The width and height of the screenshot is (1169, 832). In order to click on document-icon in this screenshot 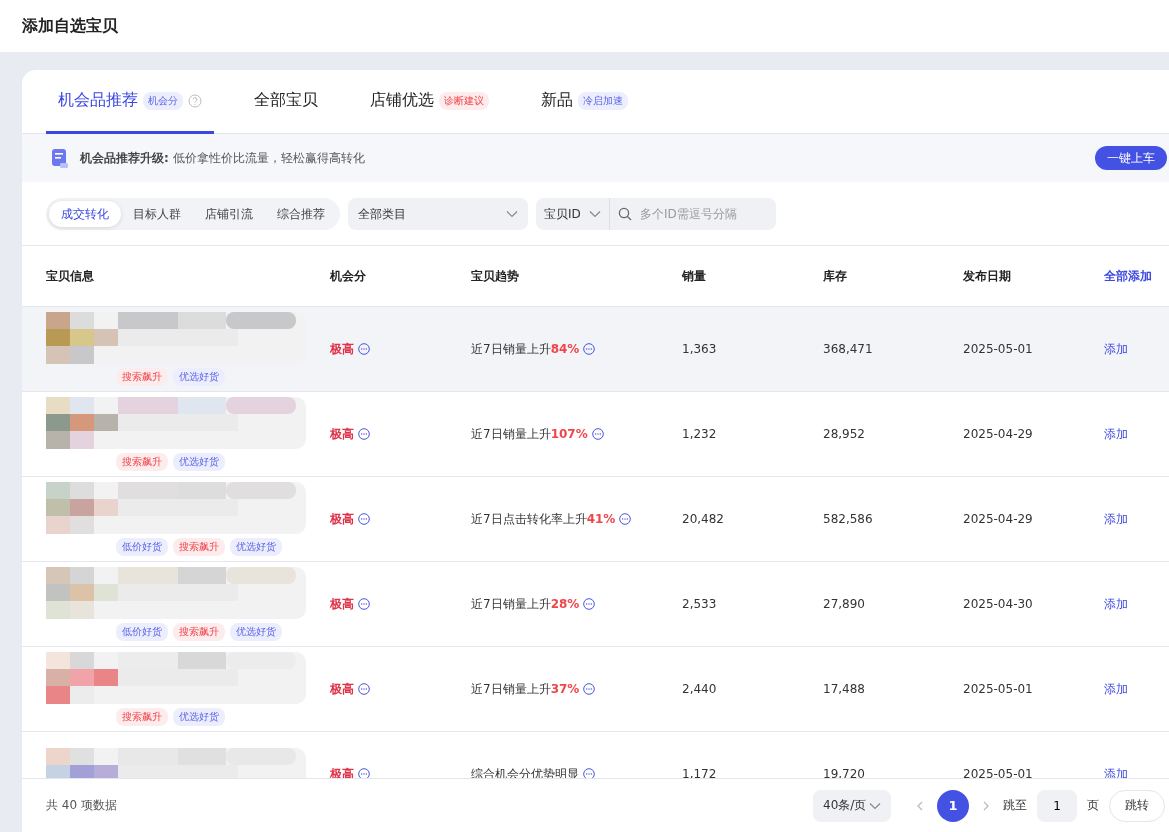, I will do `click(60, 158)`.